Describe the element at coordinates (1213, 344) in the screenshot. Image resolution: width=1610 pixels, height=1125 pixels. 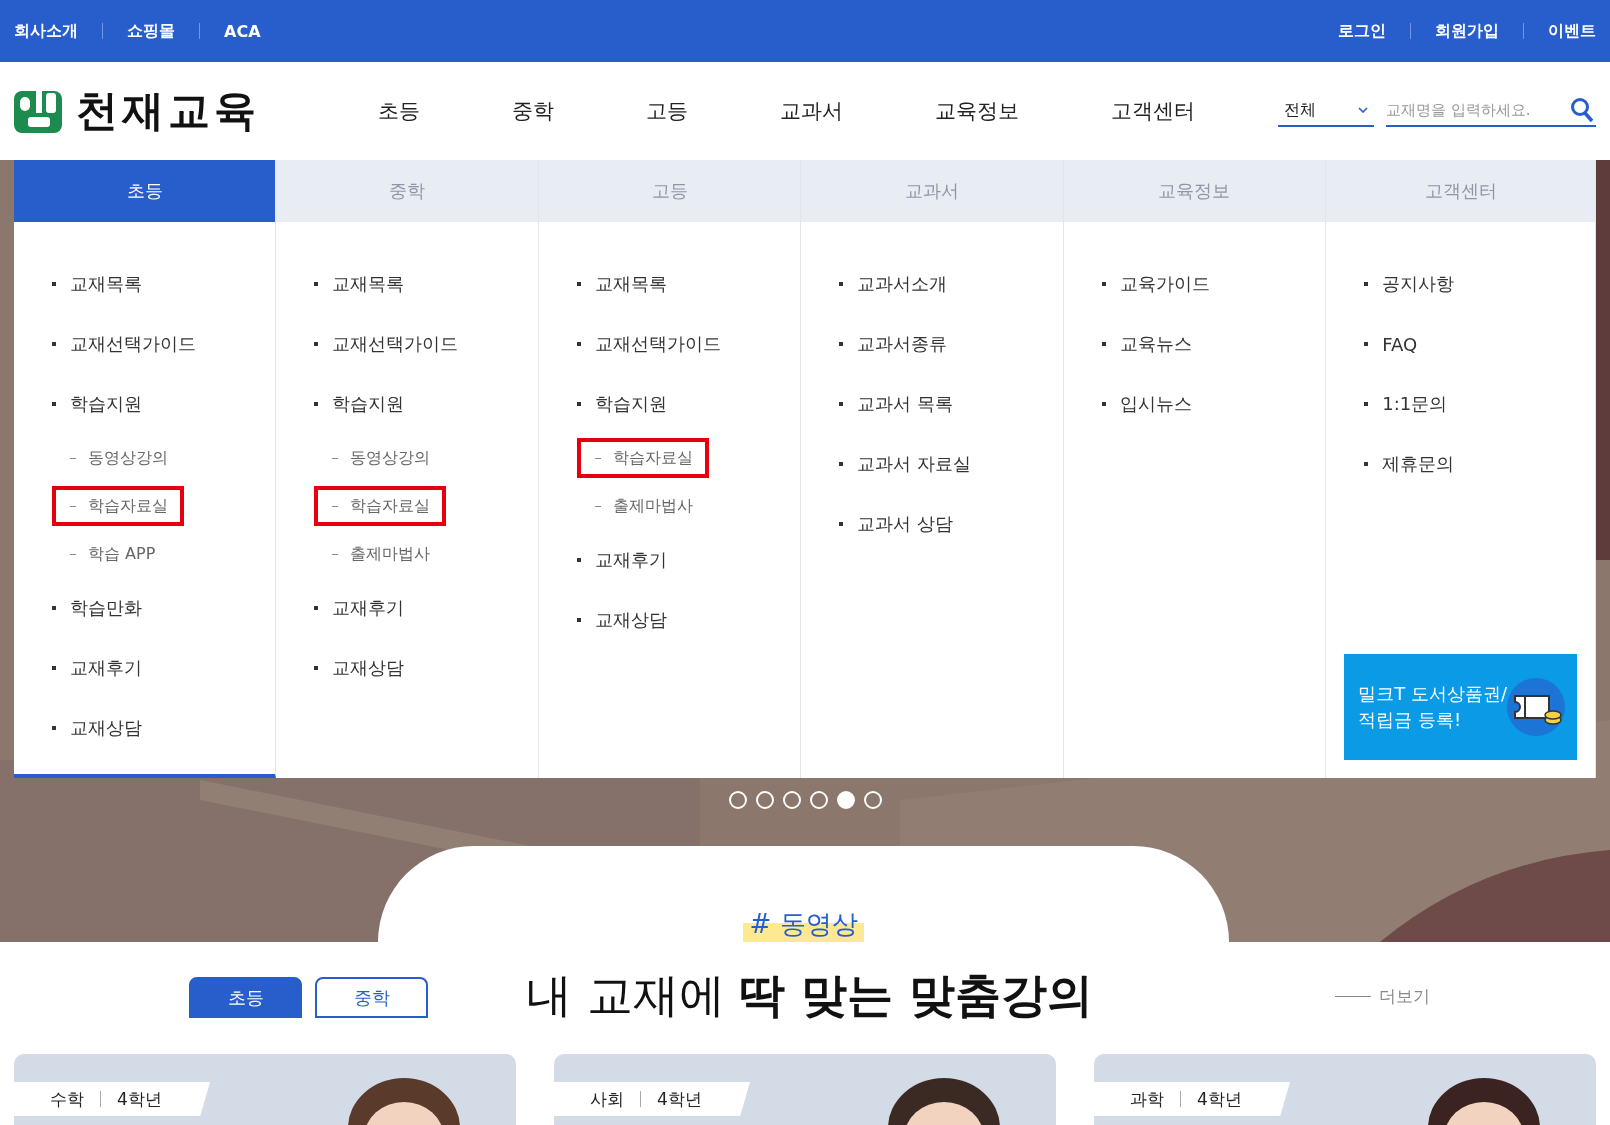
I see `menu-item: 교육뉴스` at that location.